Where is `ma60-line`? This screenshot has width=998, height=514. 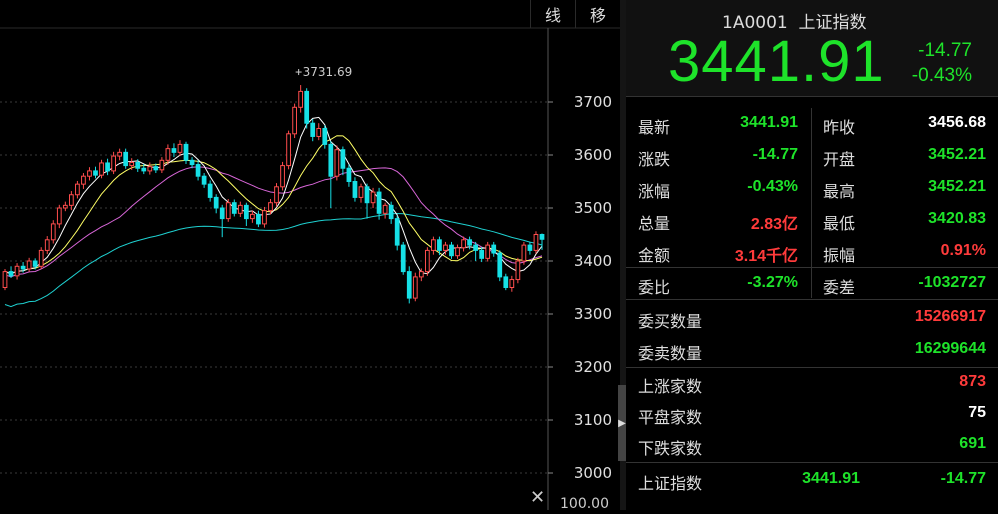
ma60-line is located at coordinates (273, 260).